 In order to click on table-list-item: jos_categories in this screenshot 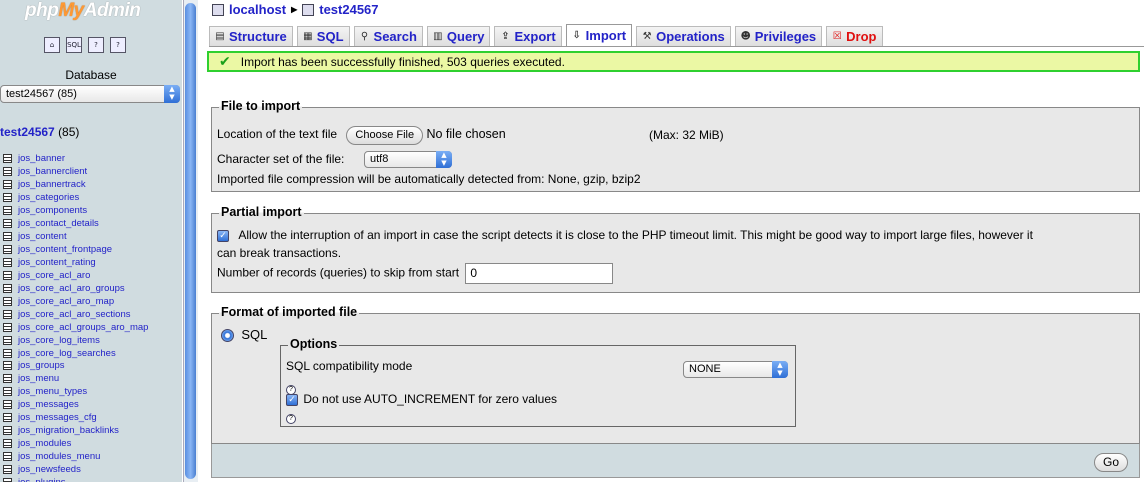, I will do `click(75, 197)`.